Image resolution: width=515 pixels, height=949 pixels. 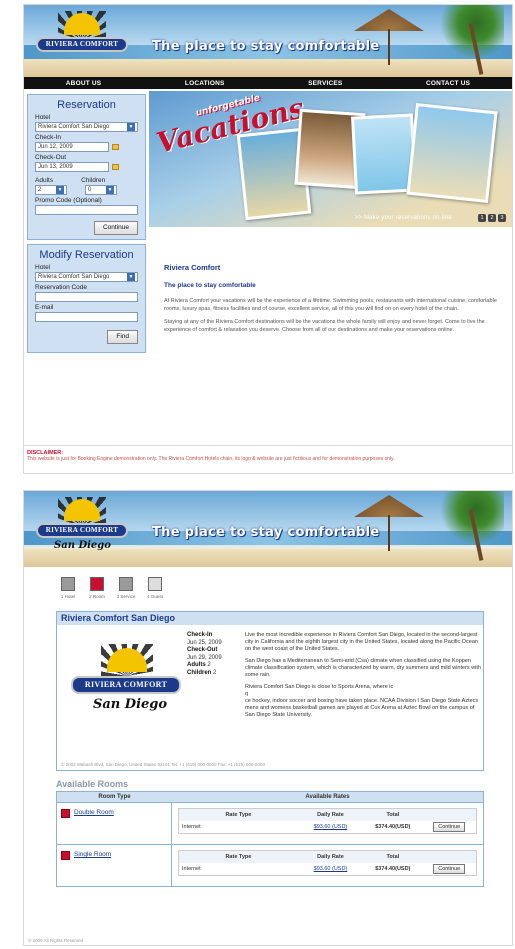 I want to click on step-service: 3 Service, so click(x=126, y=588).